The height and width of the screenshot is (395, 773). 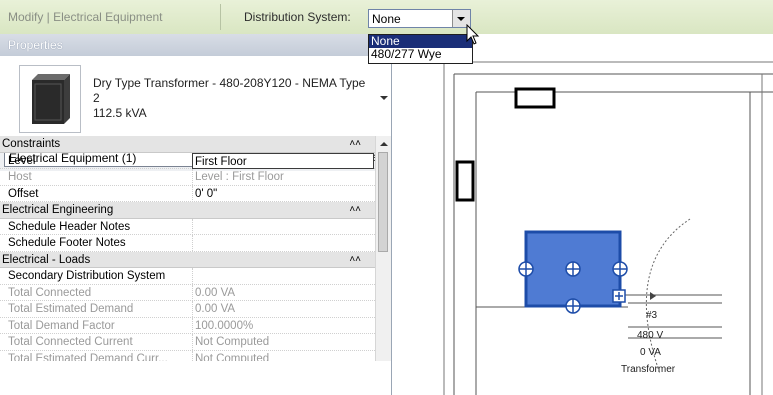 What do you see at coordinates (283, 193) in the screenshot?
I see `property-value: 0' 0"` at bounding box center [283, 193].